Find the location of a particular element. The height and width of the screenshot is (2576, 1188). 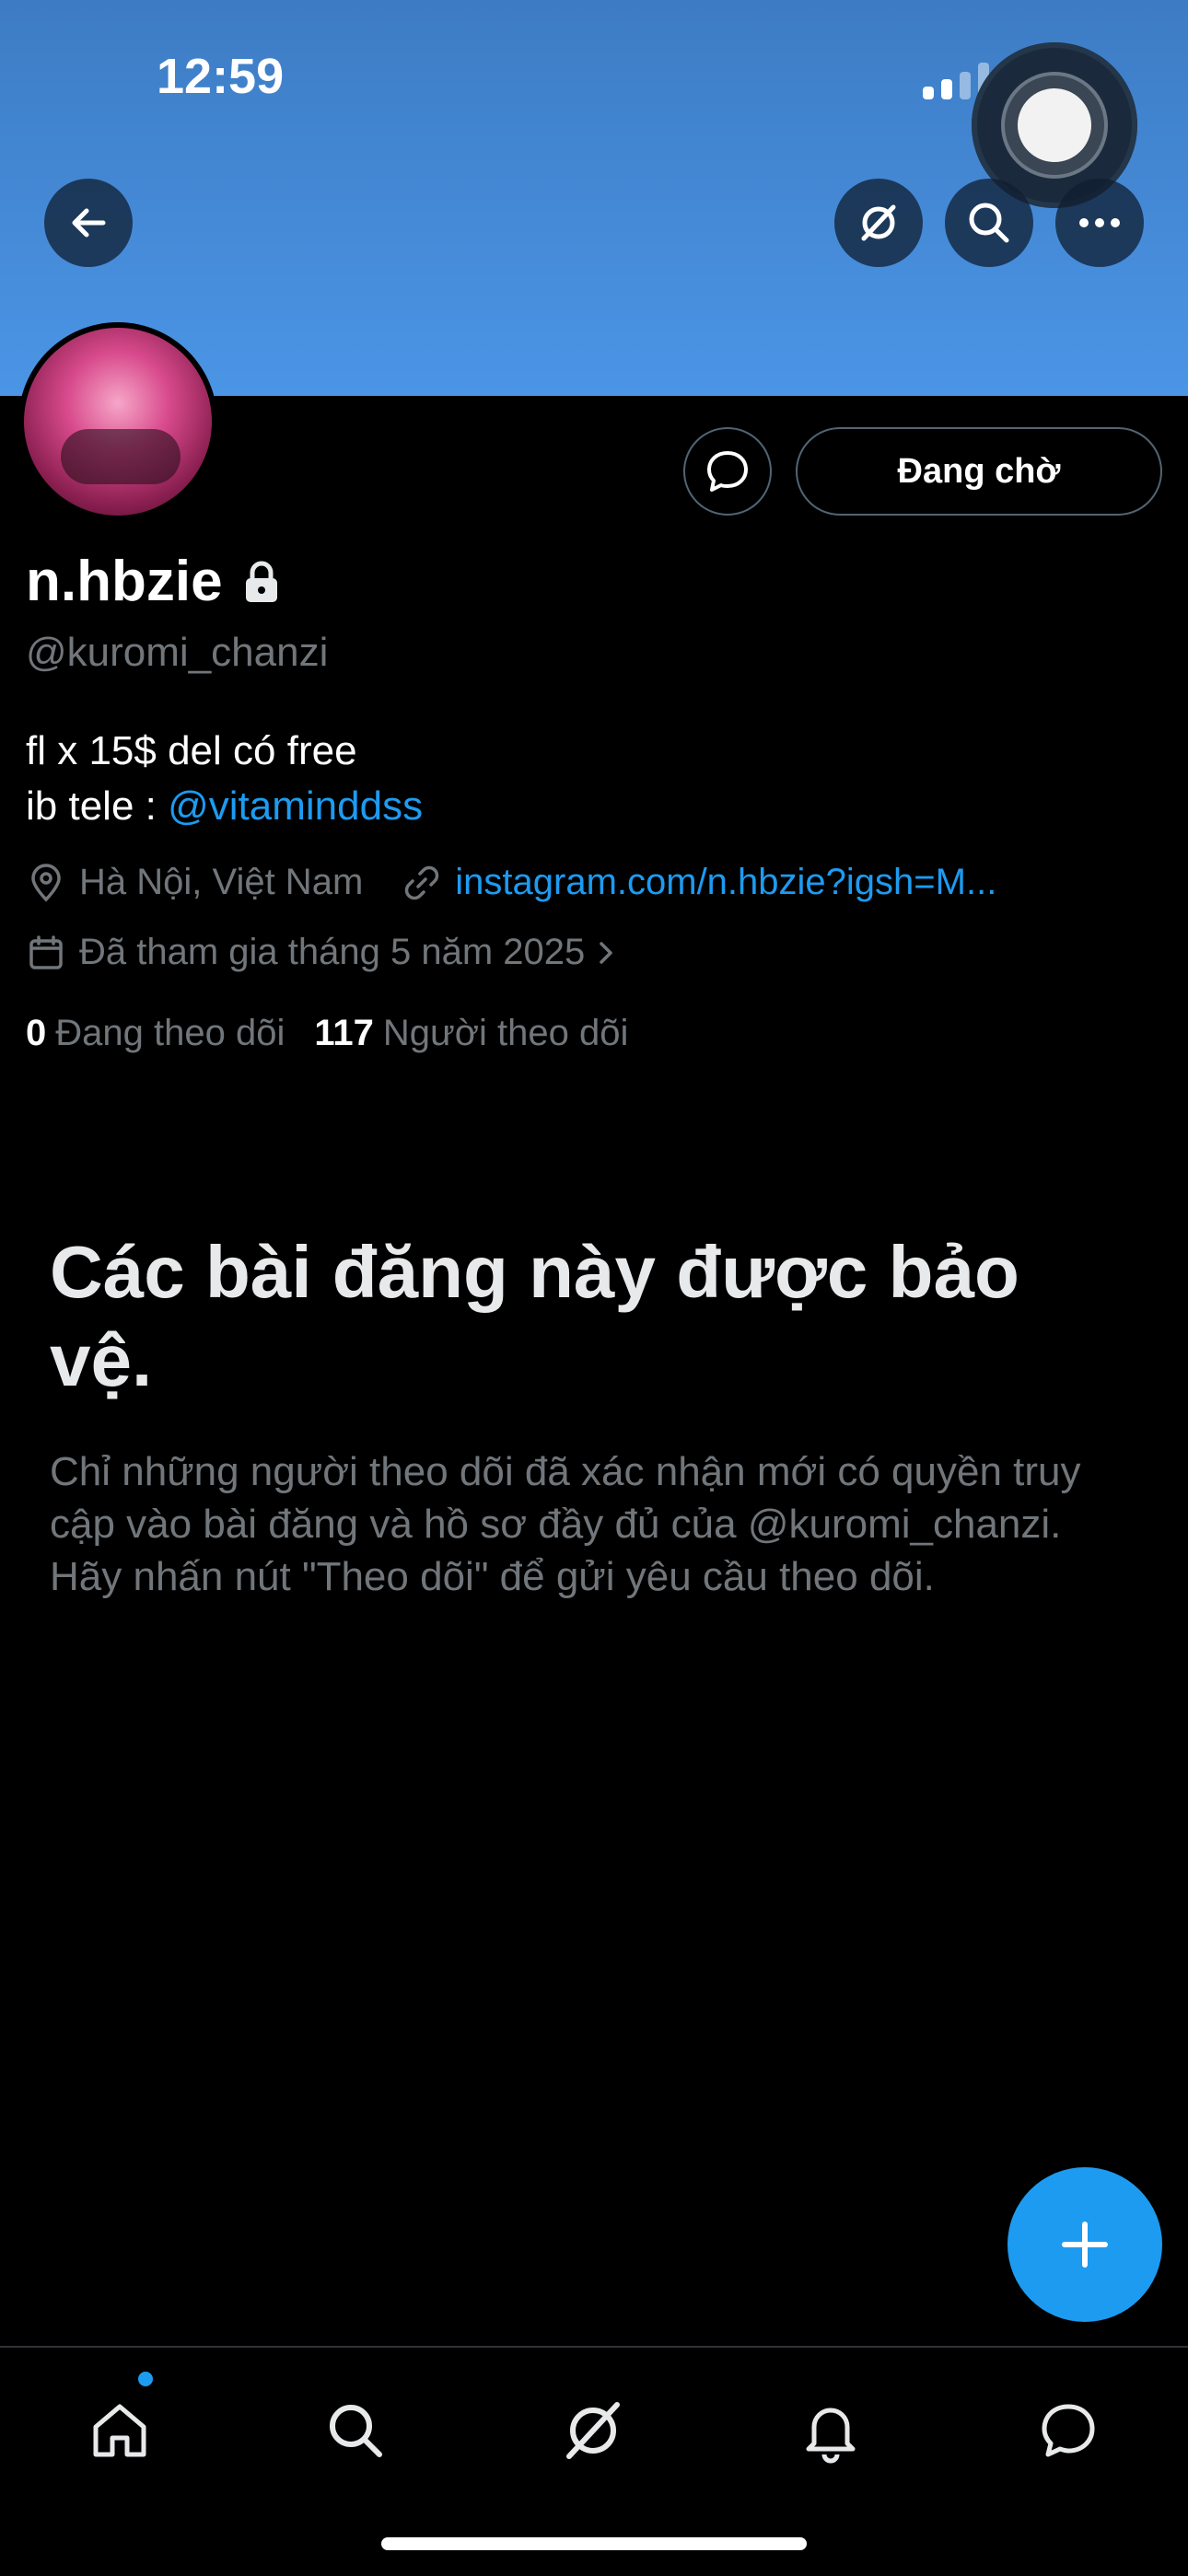

following-label: Đang theo dõi is located at coordinates (170, 1033).